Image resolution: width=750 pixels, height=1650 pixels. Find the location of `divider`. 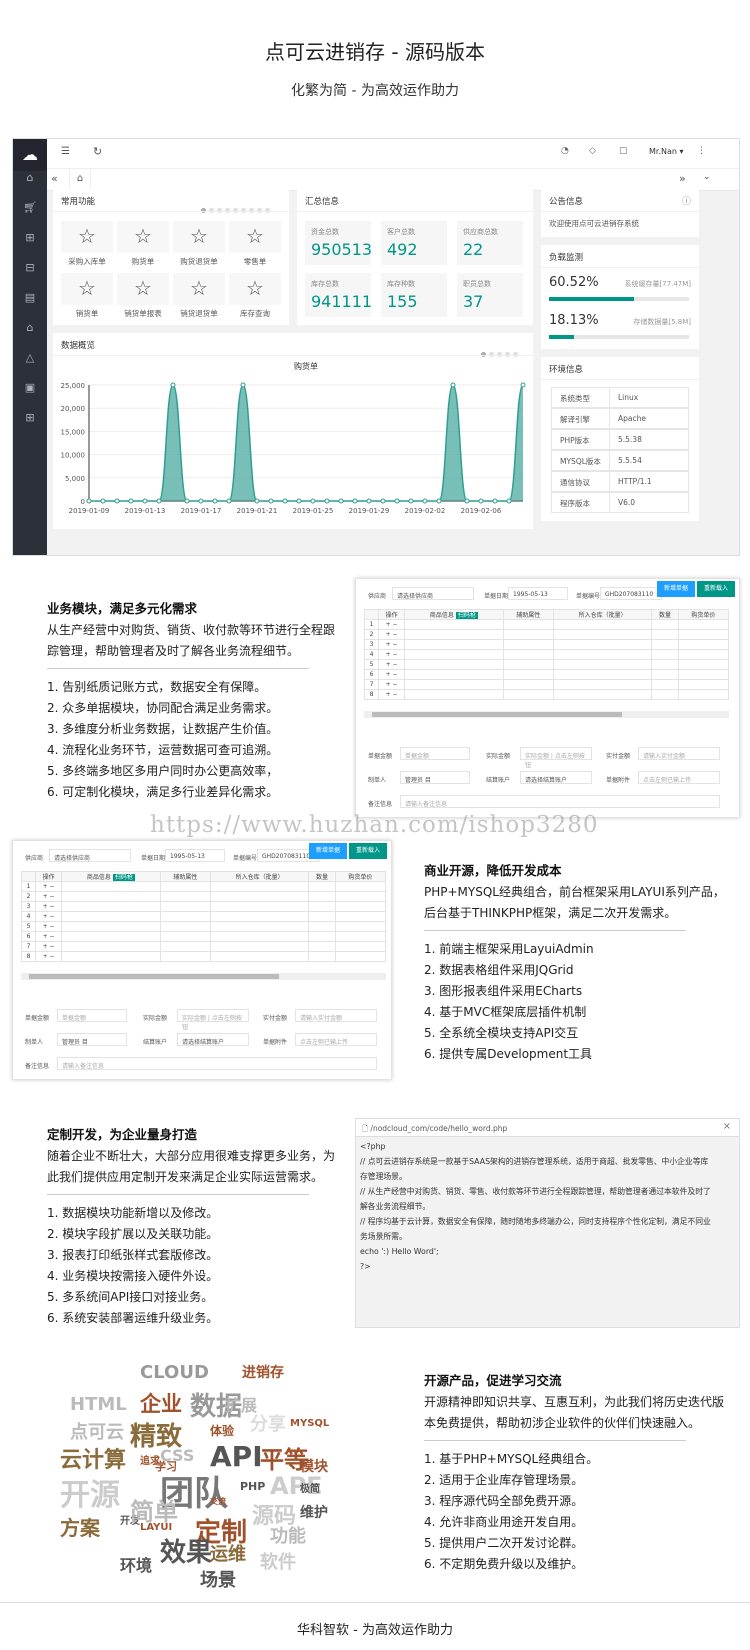

divider is located at coordinates (555, 930).